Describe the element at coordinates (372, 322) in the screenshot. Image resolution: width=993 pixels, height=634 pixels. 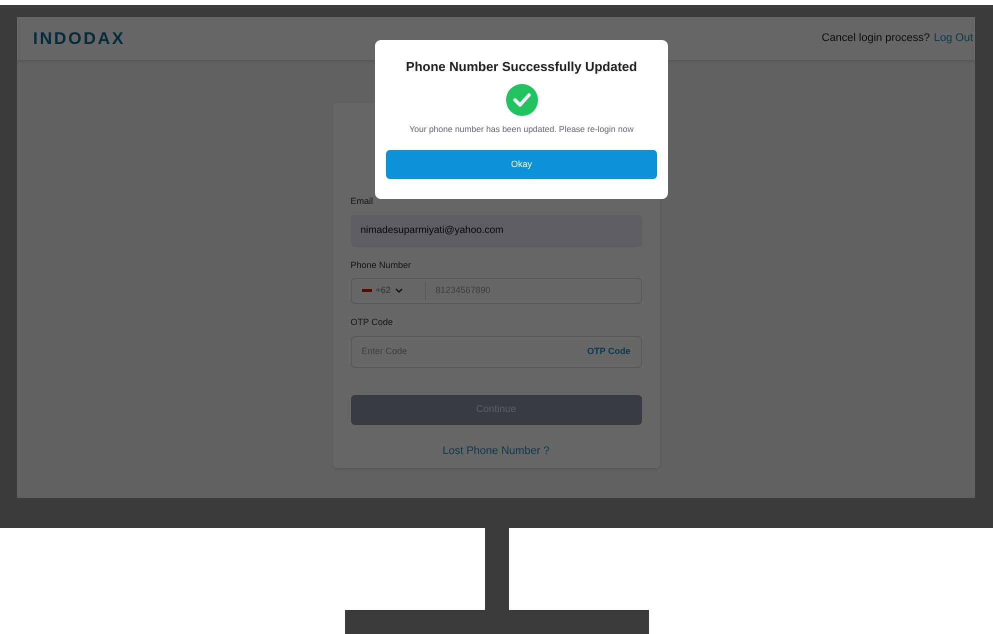
I see `field-label: OTP Code` at that location.